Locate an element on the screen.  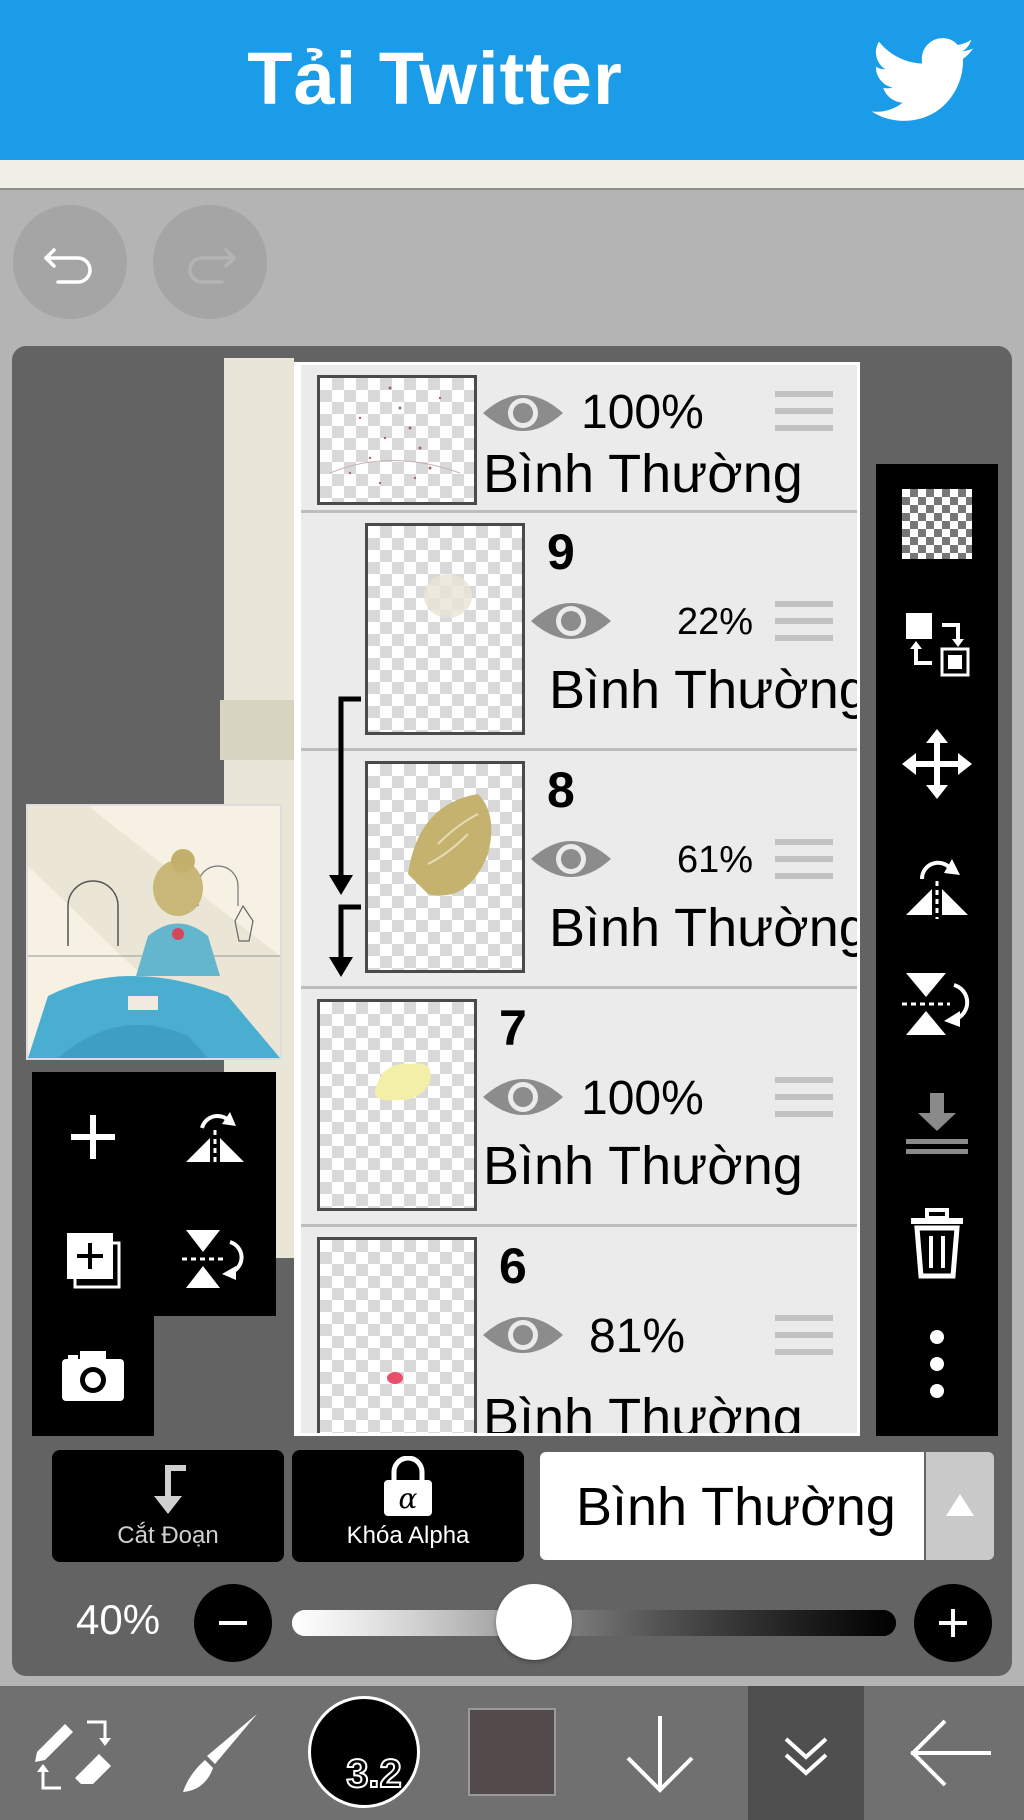
layer-number: 7 is located at coordinates (513, 1028).